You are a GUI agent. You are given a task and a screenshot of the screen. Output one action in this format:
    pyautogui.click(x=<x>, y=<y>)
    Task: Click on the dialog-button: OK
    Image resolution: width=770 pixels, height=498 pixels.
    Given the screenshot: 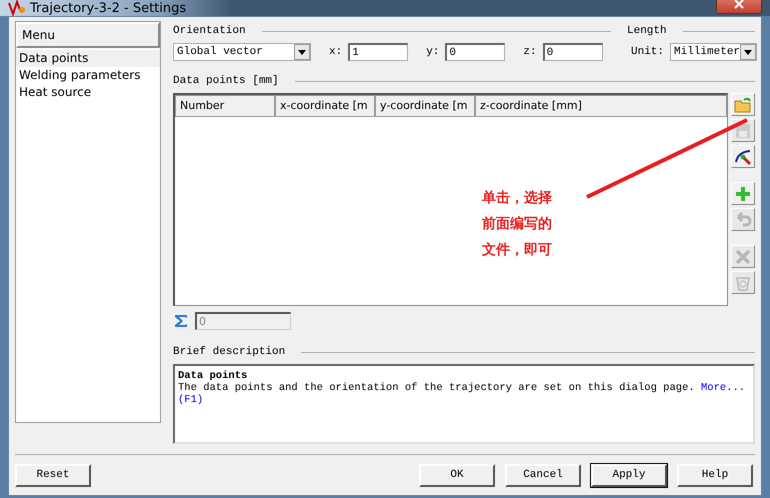 What is the action you would take?
    pyautogui.click(x=457, y=475)
    